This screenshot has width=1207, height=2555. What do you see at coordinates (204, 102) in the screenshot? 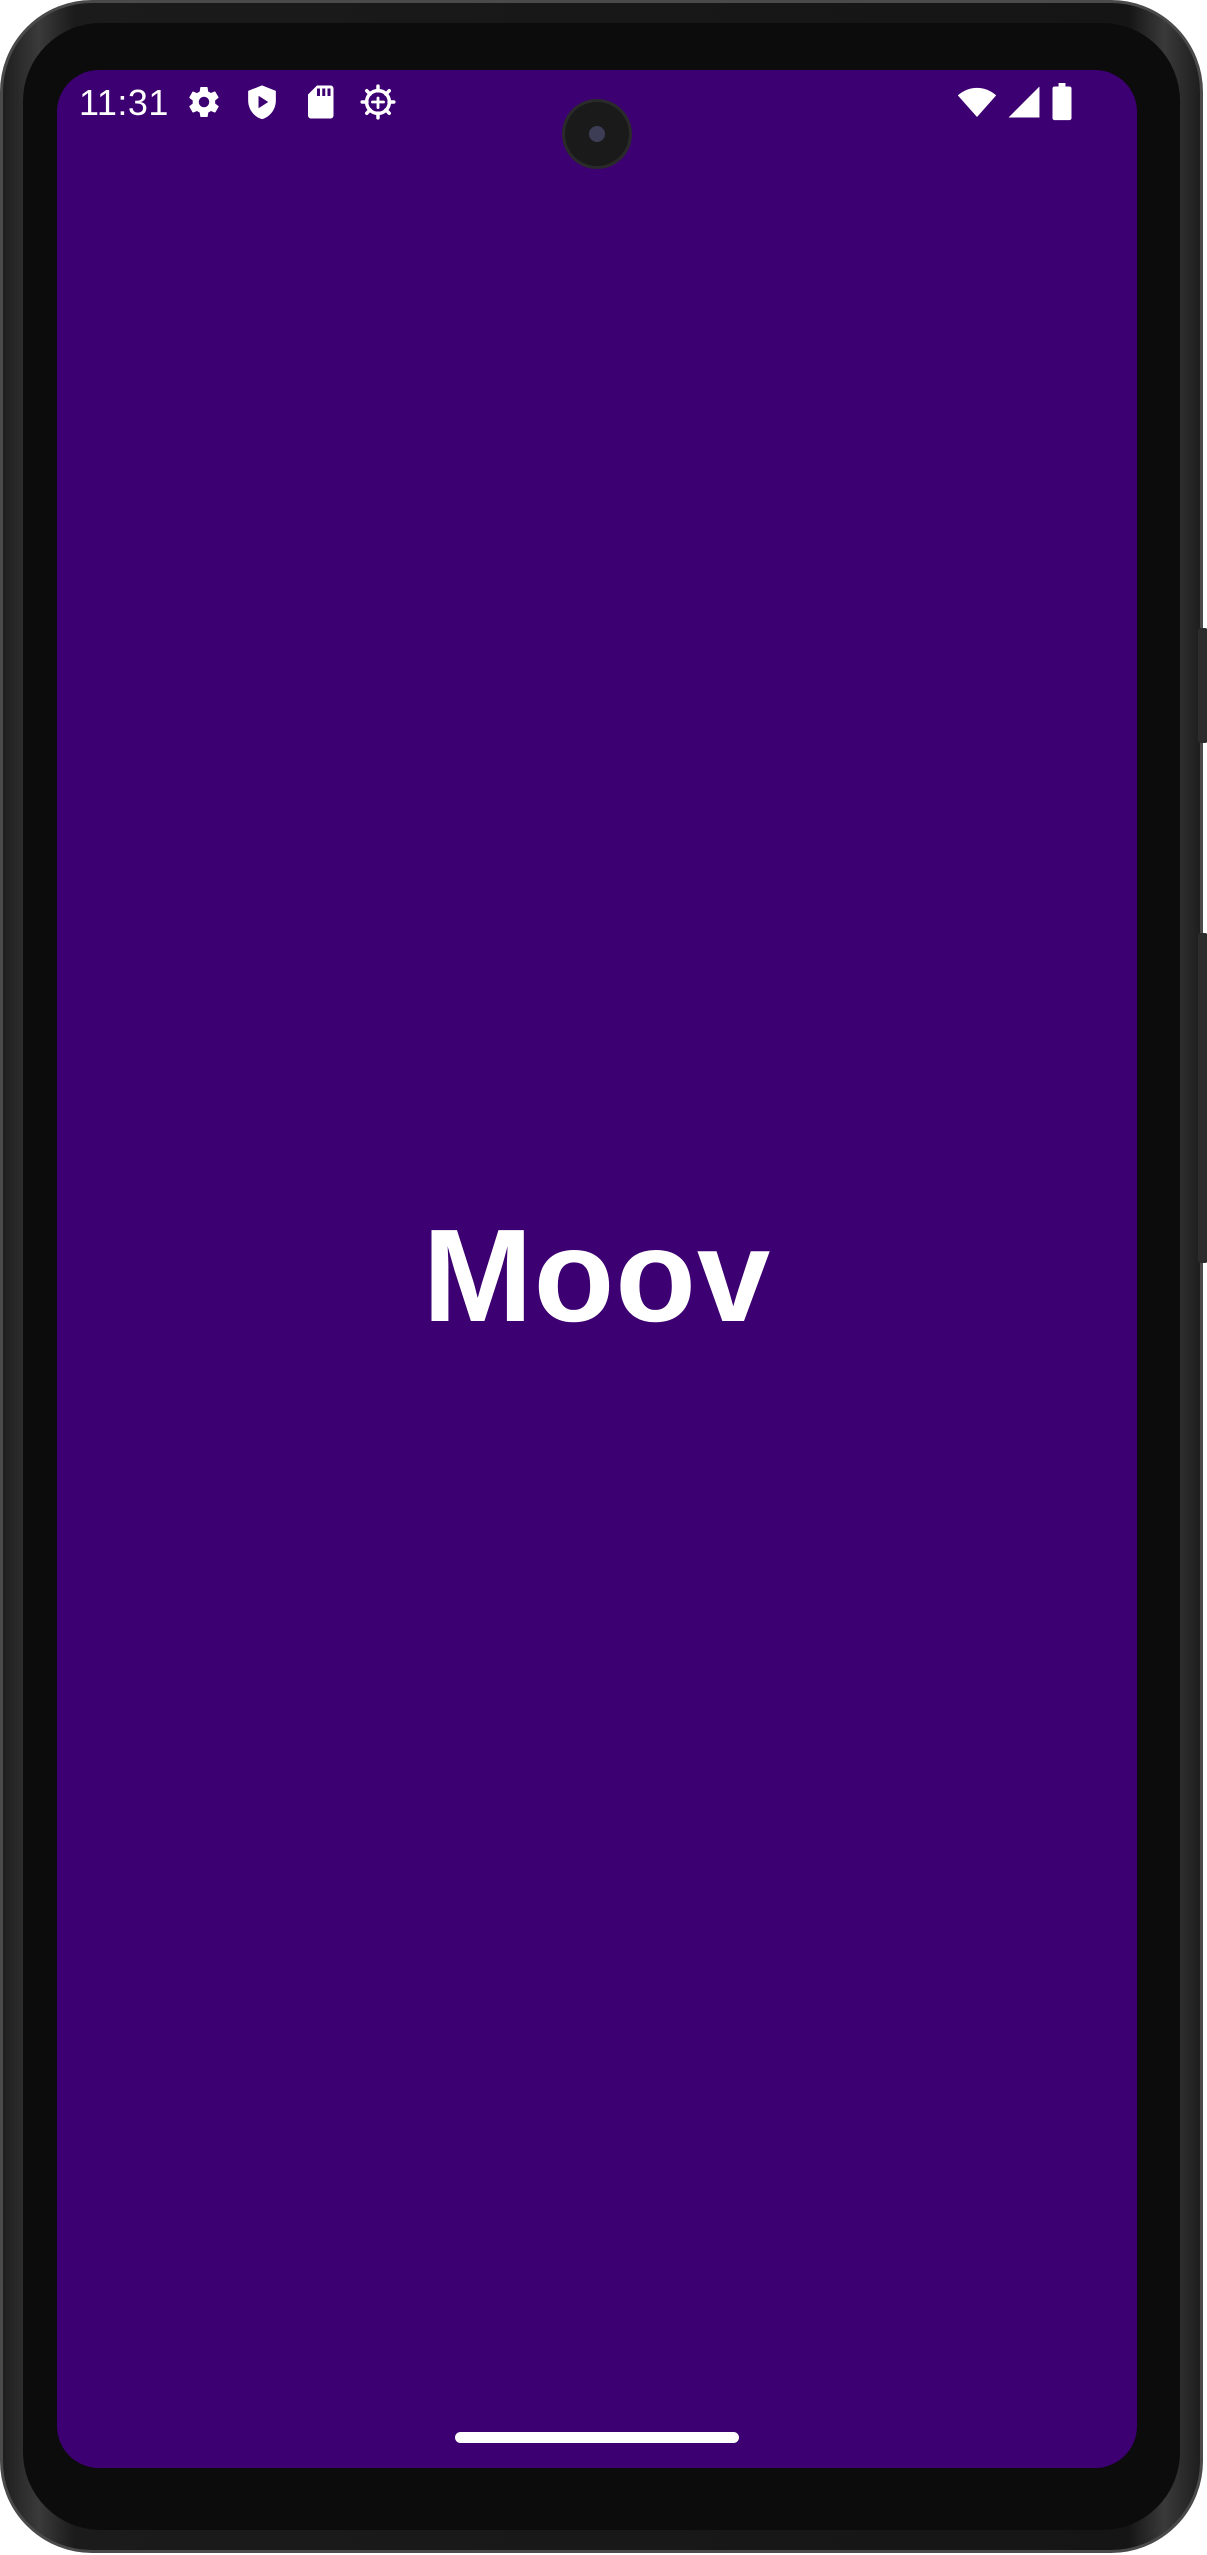
I see `settings-icon` at bounding box center [204, 102].